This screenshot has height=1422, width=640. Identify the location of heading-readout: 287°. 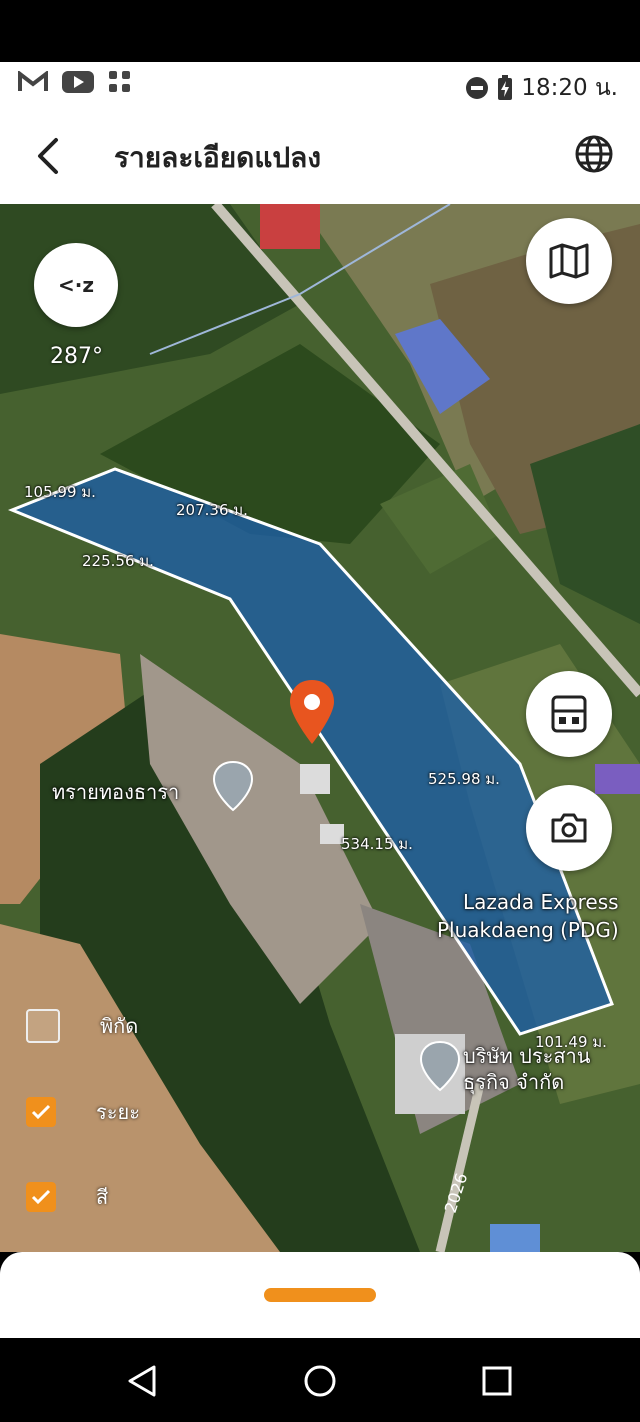
(76, 356).